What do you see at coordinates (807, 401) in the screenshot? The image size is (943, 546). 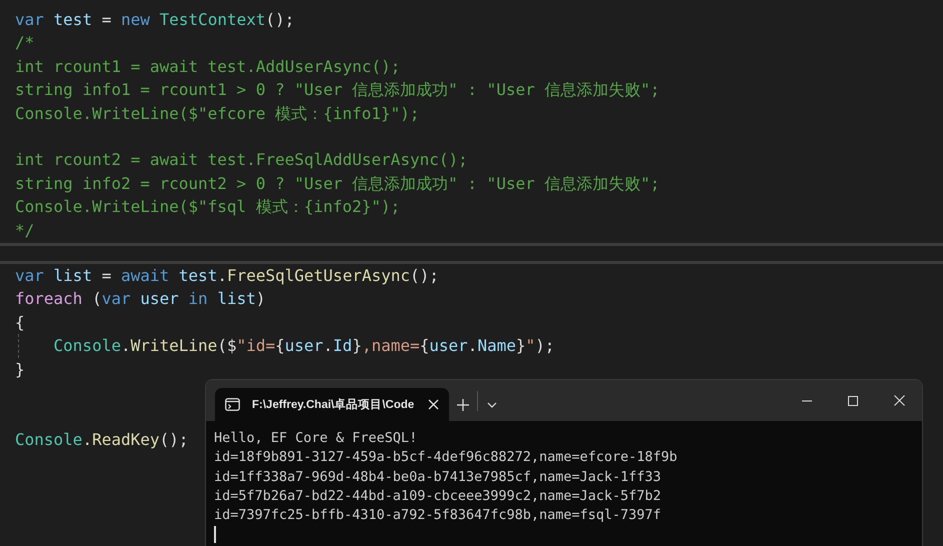 I see `minimize-icon` at bounding box center [807, 401].